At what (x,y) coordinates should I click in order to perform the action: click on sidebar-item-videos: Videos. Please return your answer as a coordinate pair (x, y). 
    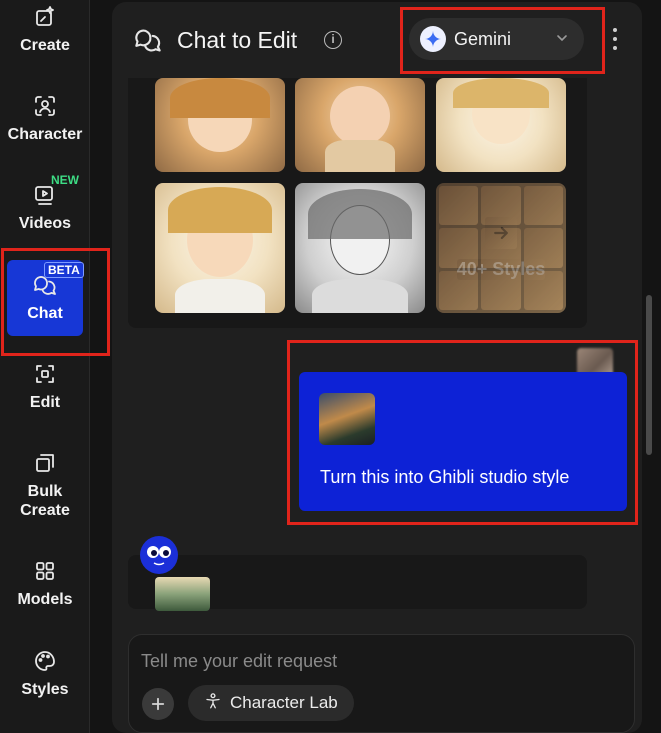
    Looking at the image, I should click on (45, 207).